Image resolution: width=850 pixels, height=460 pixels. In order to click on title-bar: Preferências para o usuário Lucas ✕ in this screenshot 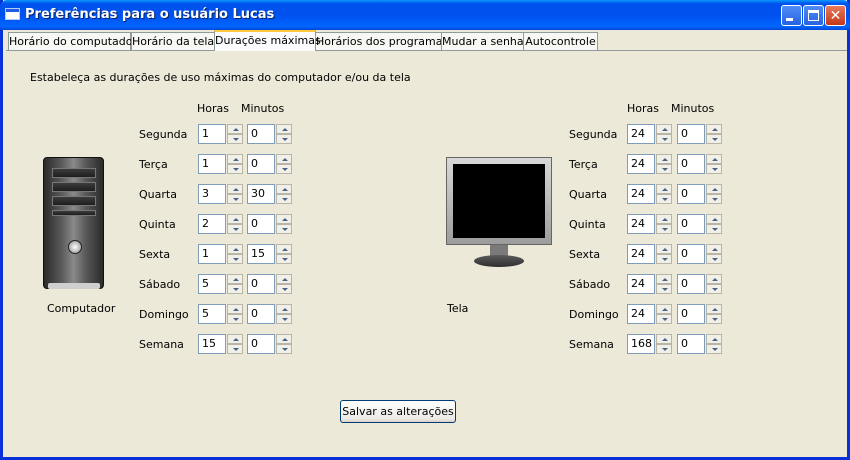, I will do `click(425, 15)`.